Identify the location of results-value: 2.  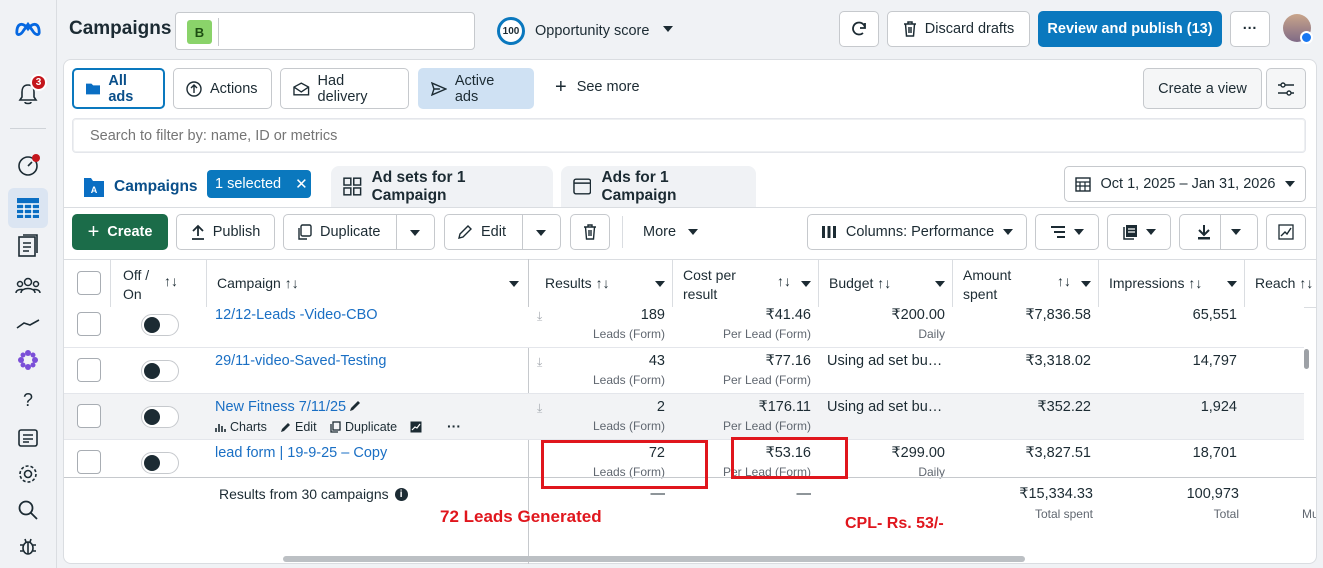
(660, 407).